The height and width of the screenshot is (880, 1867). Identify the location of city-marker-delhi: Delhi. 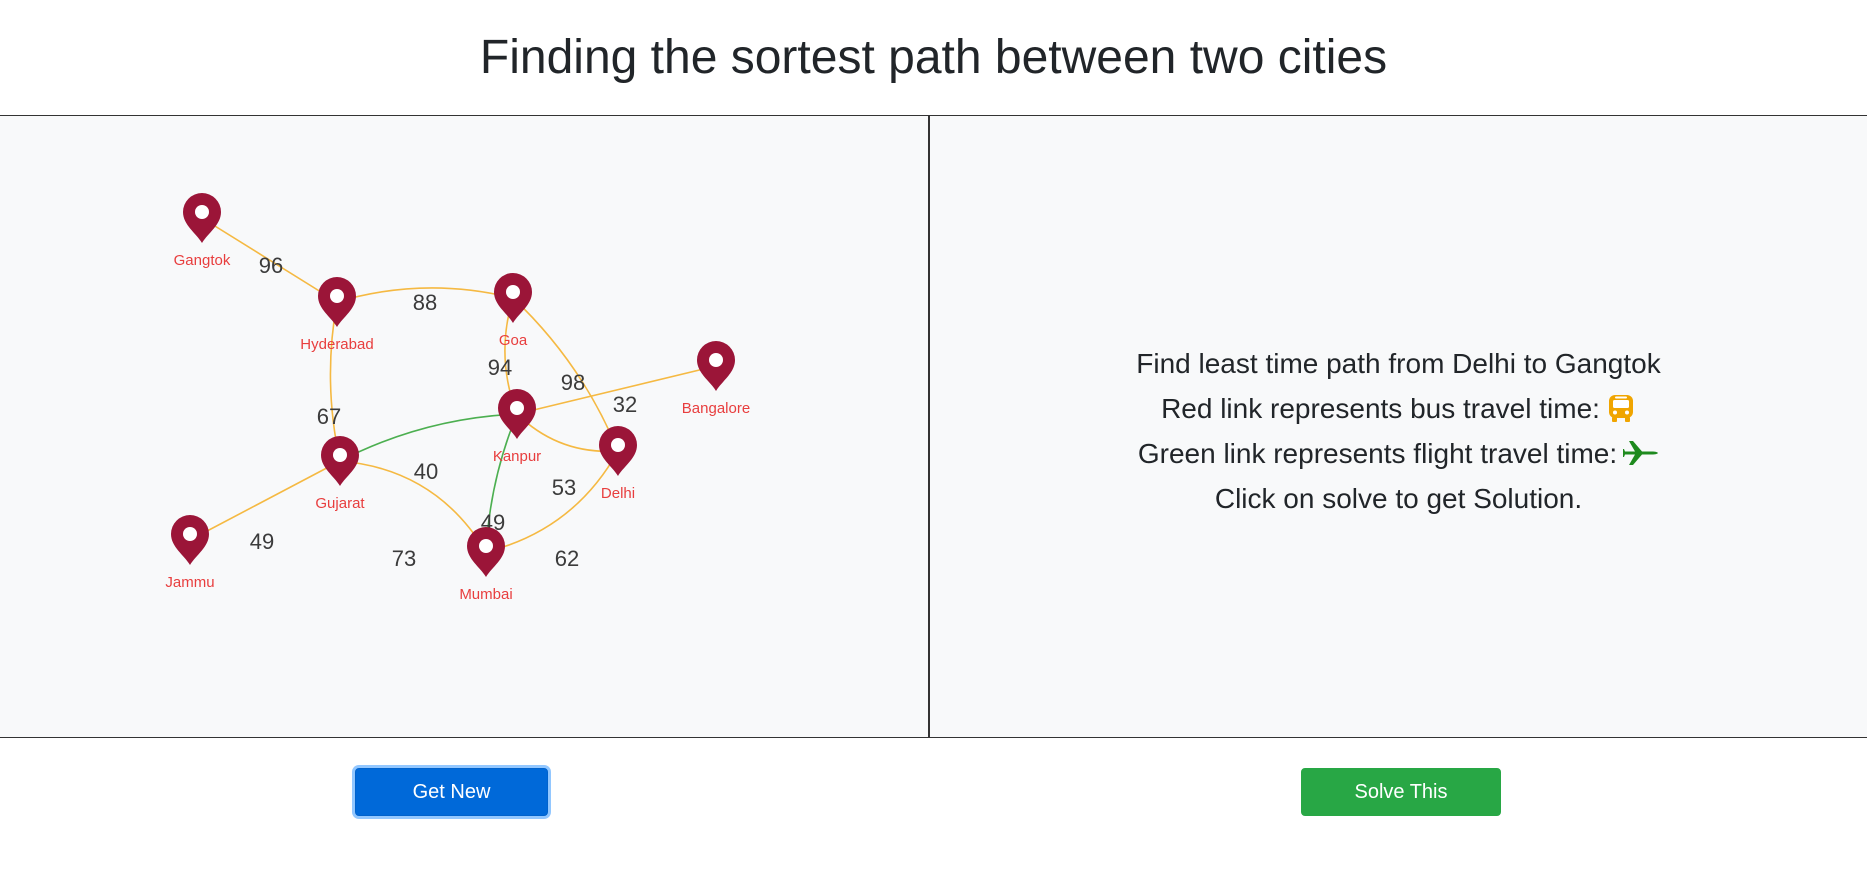
(618, 464).